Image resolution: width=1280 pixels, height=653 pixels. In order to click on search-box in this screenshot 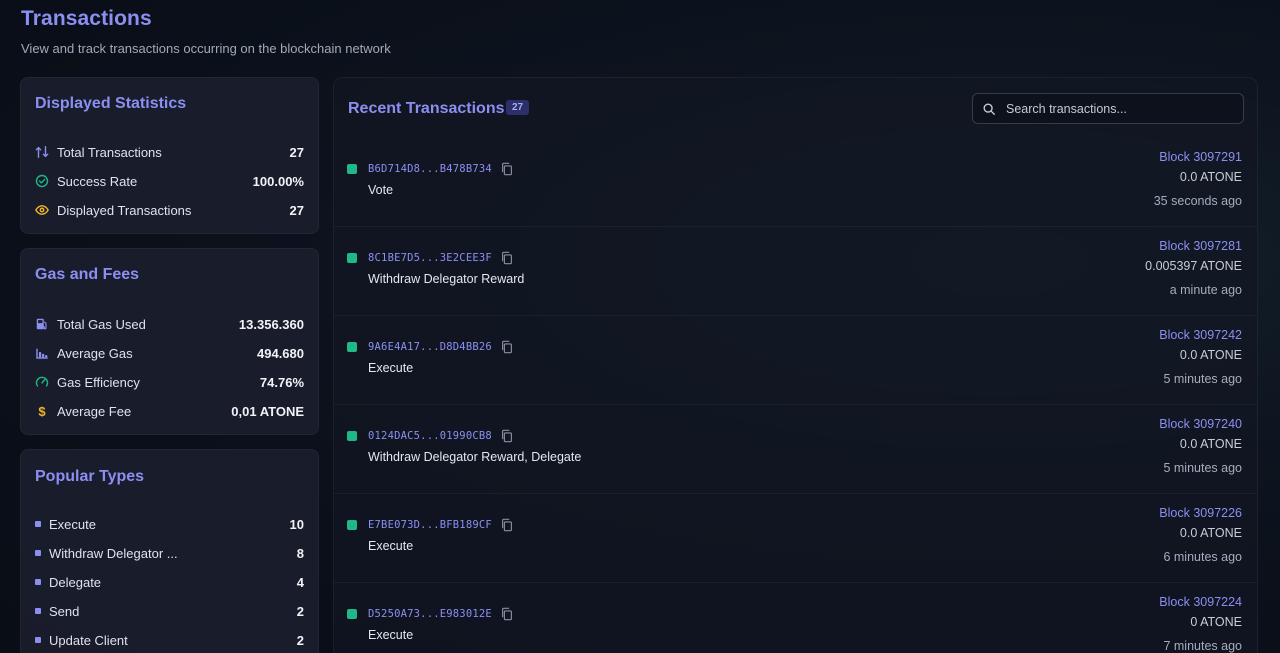, I will do `click(1108, 108)`.